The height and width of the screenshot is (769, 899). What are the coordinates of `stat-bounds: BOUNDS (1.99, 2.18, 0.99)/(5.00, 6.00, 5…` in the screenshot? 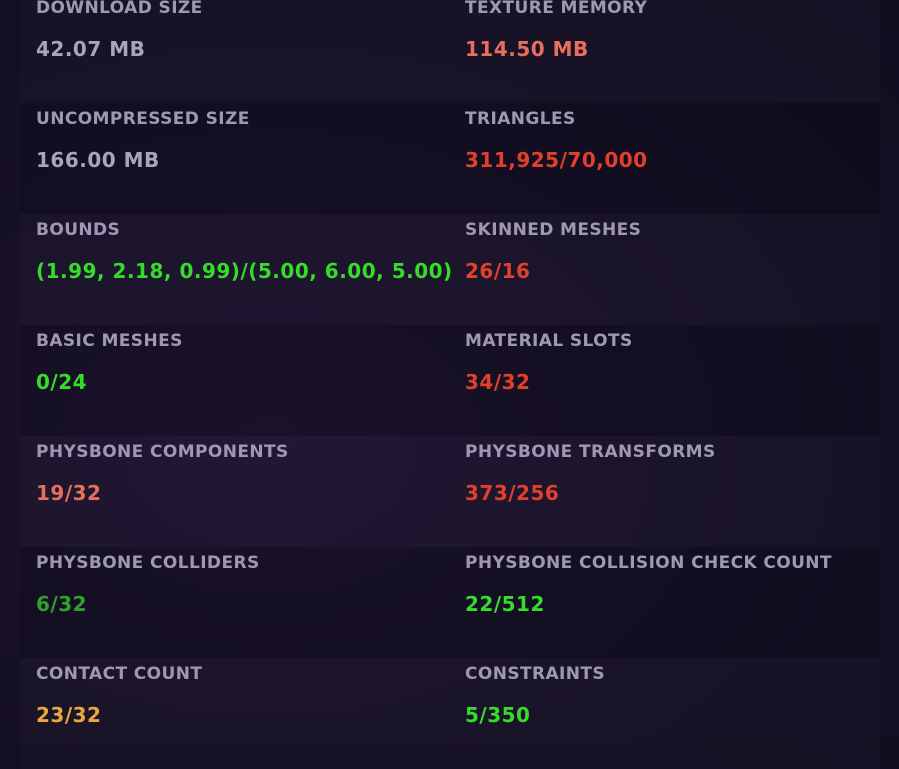 It's located at (246, 269).